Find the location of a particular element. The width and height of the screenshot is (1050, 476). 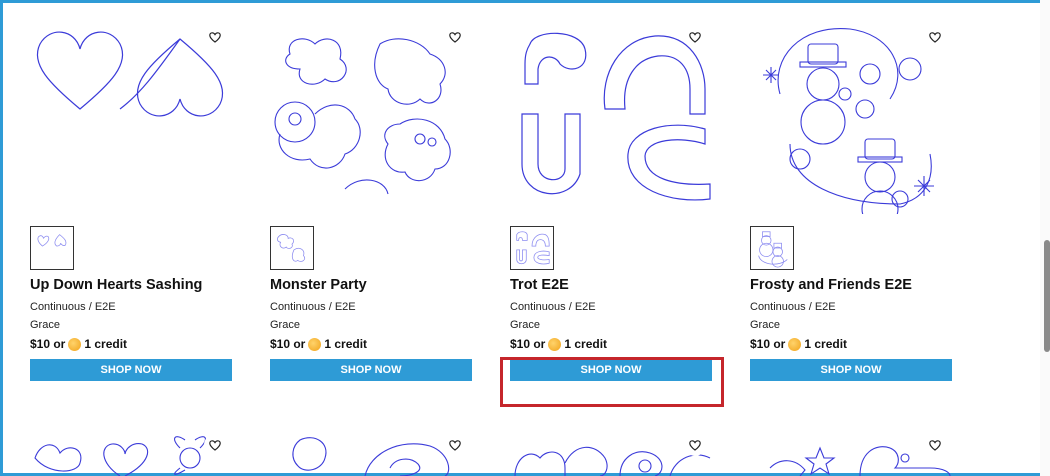

scrollbar-track is located at coordinates (1045, 238).